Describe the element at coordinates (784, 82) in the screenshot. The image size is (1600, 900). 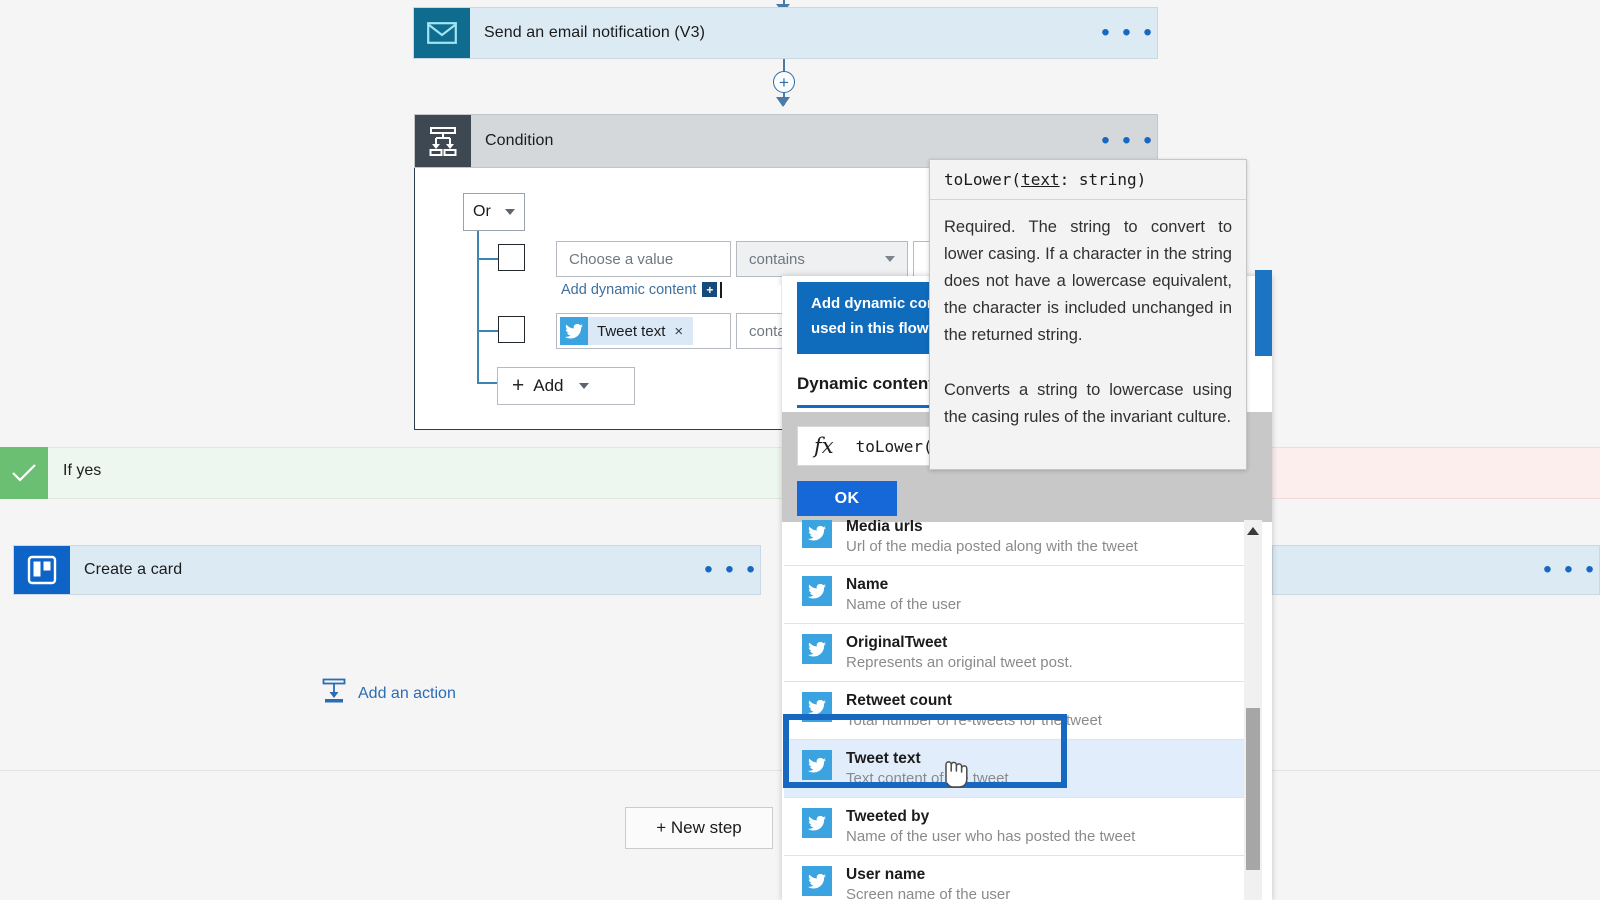
I see `insert-step-button: +` at that location.